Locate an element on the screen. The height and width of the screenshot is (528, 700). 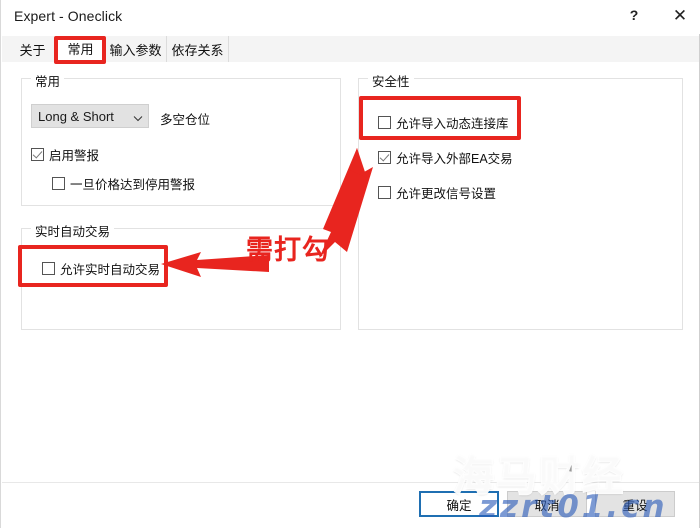
checkbox-allow-signal-settings-change: 允许更改信号设置 is located at coordinates (437, 192).